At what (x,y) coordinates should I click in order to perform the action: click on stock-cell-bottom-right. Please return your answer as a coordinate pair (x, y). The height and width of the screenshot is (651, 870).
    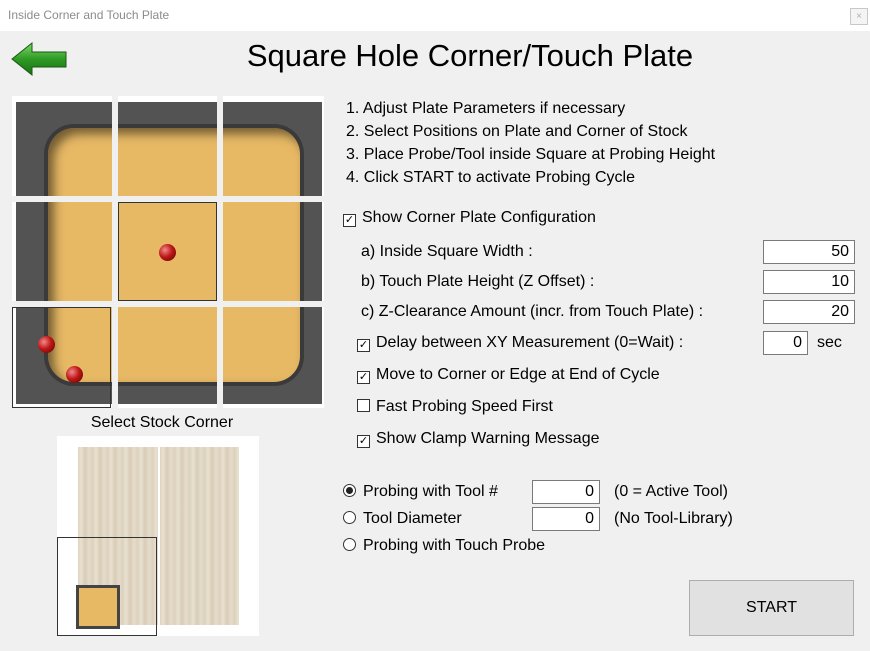
    Looking at the image, I should click on (208, 586).